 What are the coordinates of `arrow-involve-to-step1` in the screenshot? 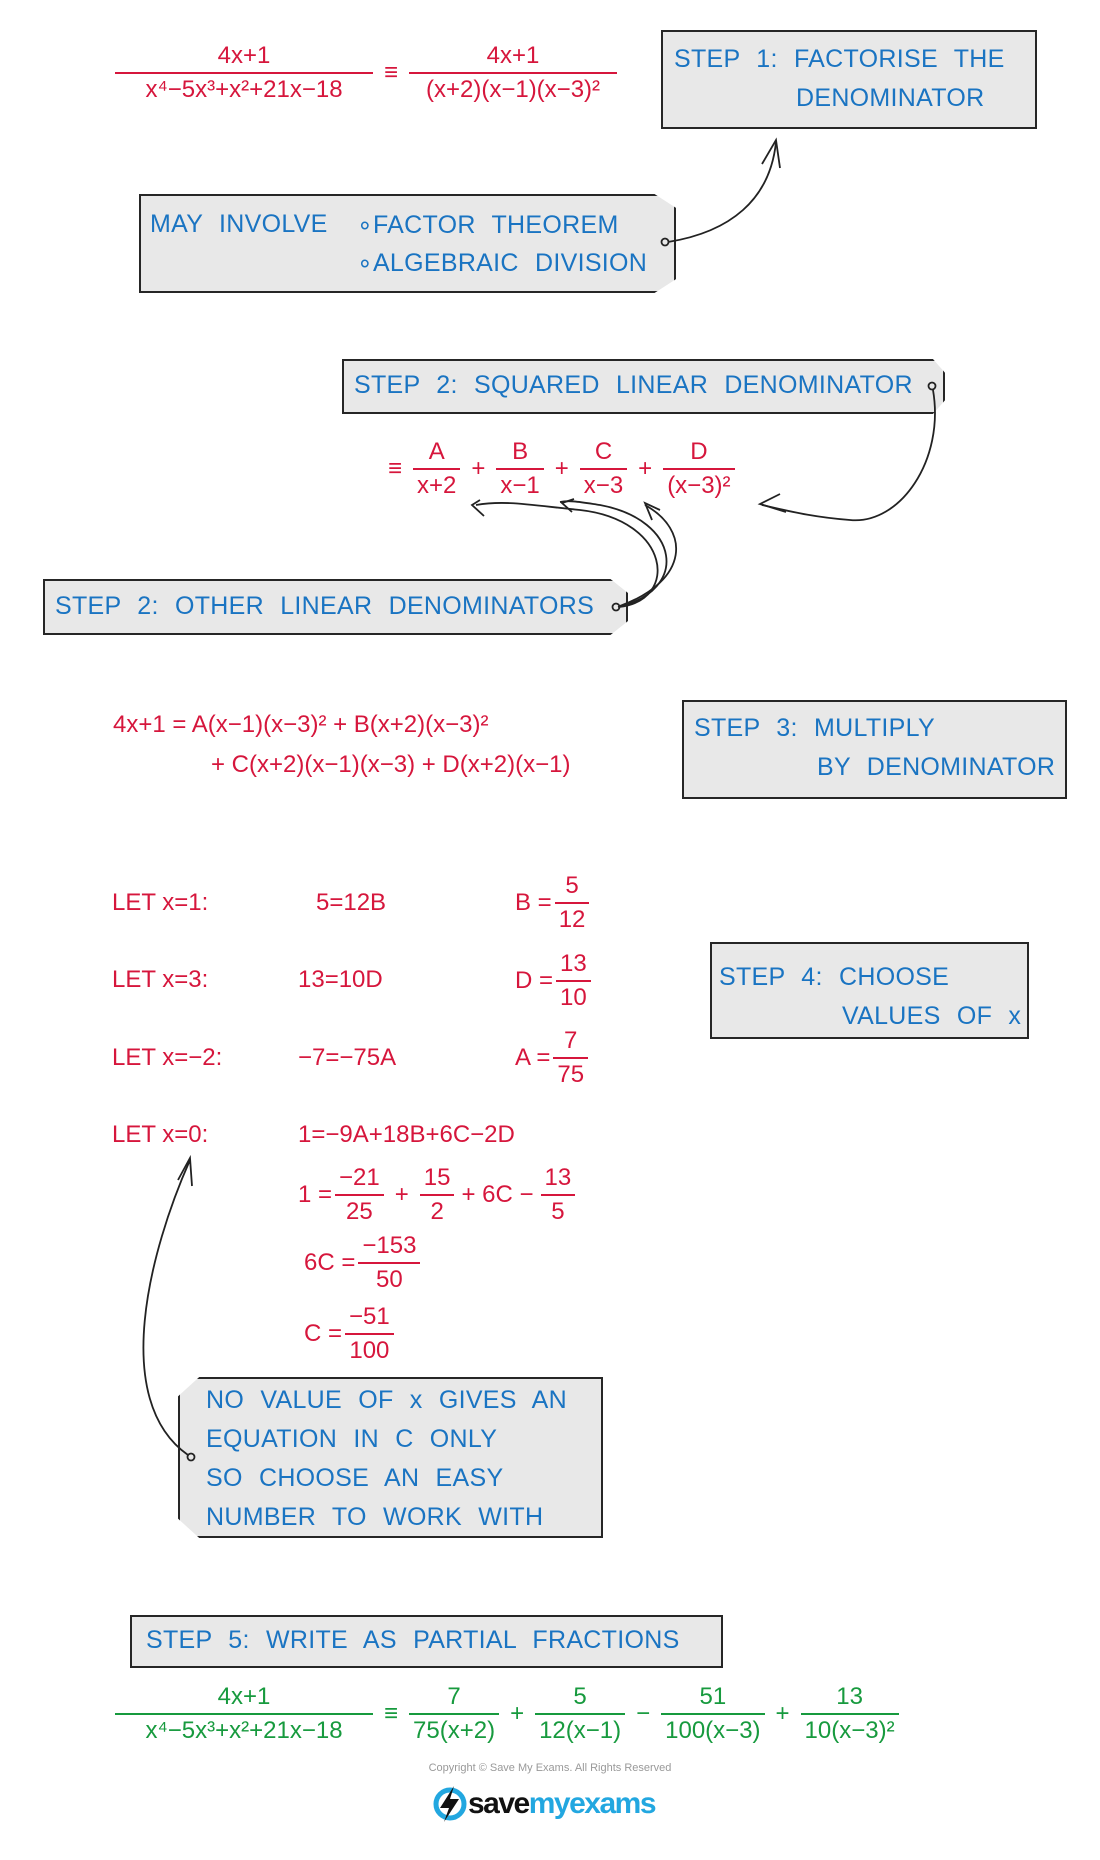 It's located at (720, 192).